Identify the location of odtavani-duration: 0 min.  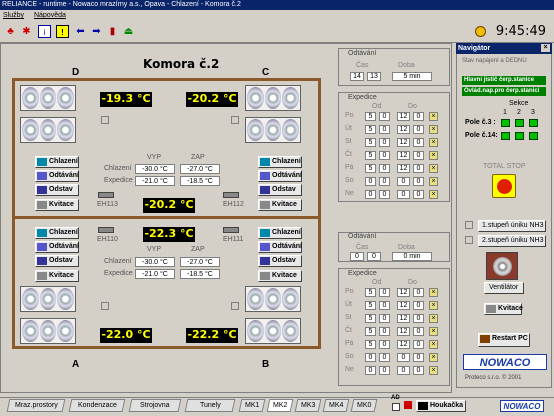
(412, 256).